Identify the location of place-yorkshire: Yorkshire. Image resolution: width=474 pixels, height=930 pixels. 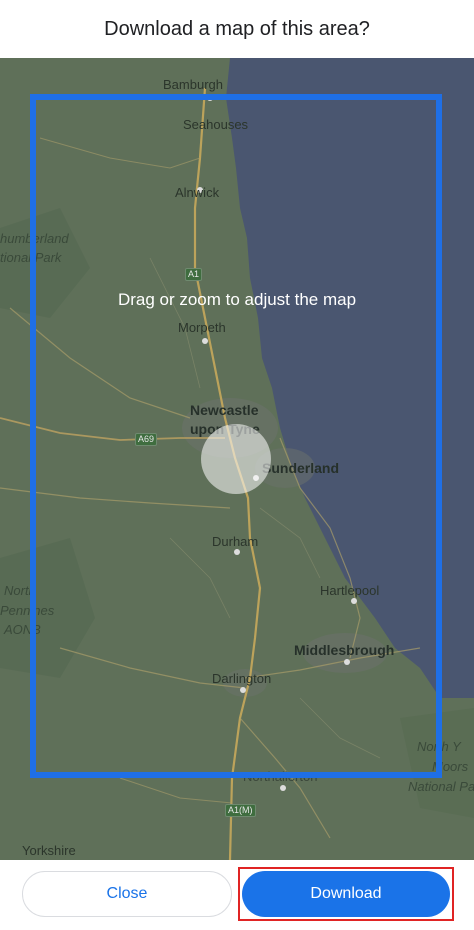
(49, 850).